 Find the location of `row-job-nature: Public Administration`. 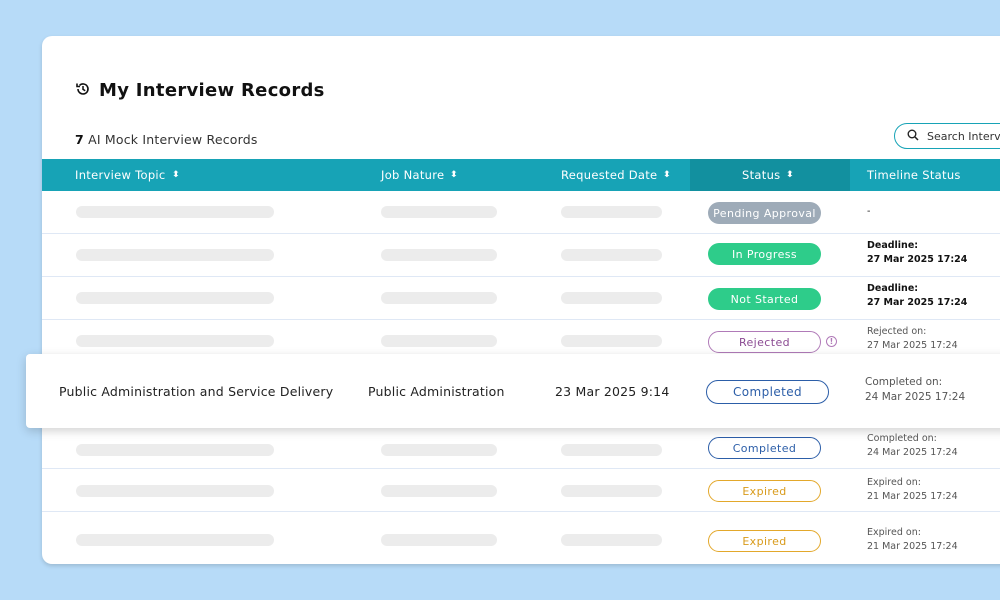

row-job-nature: Public Administration is located at coordinates (436, 391).